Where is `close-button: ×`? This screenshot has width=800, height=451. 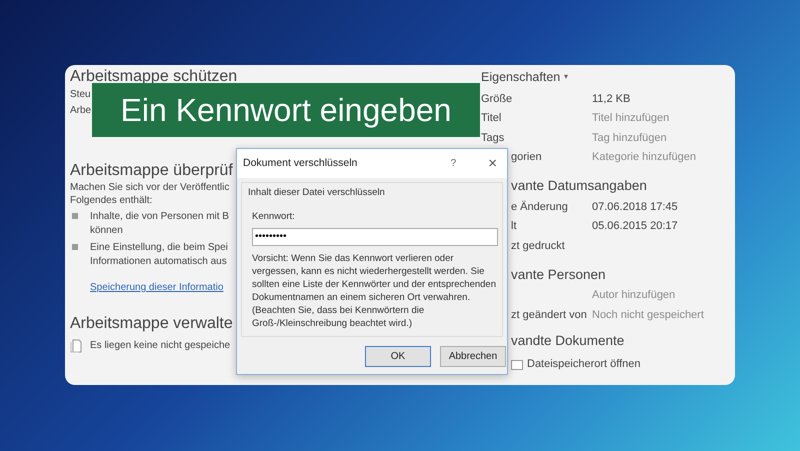 close-button: × is located at coordinates (492, 163).